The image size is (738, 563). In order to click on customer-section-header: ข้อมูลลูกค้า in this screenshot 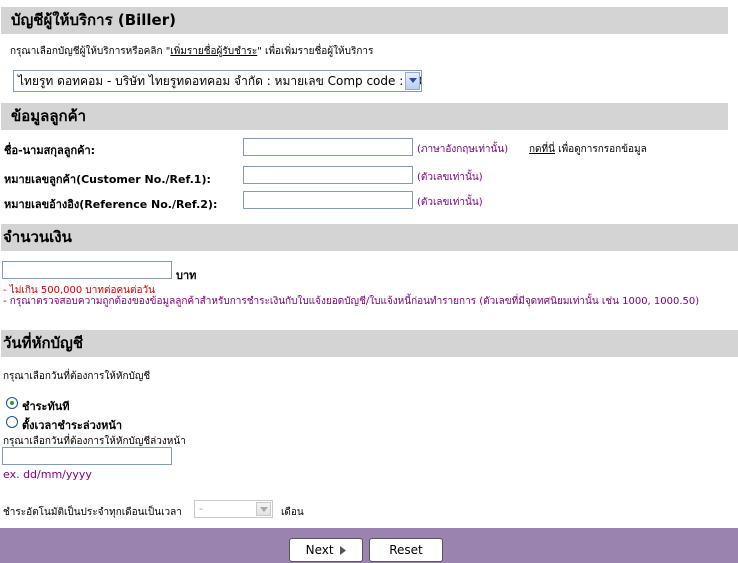, I will do `click(364, 116)`.